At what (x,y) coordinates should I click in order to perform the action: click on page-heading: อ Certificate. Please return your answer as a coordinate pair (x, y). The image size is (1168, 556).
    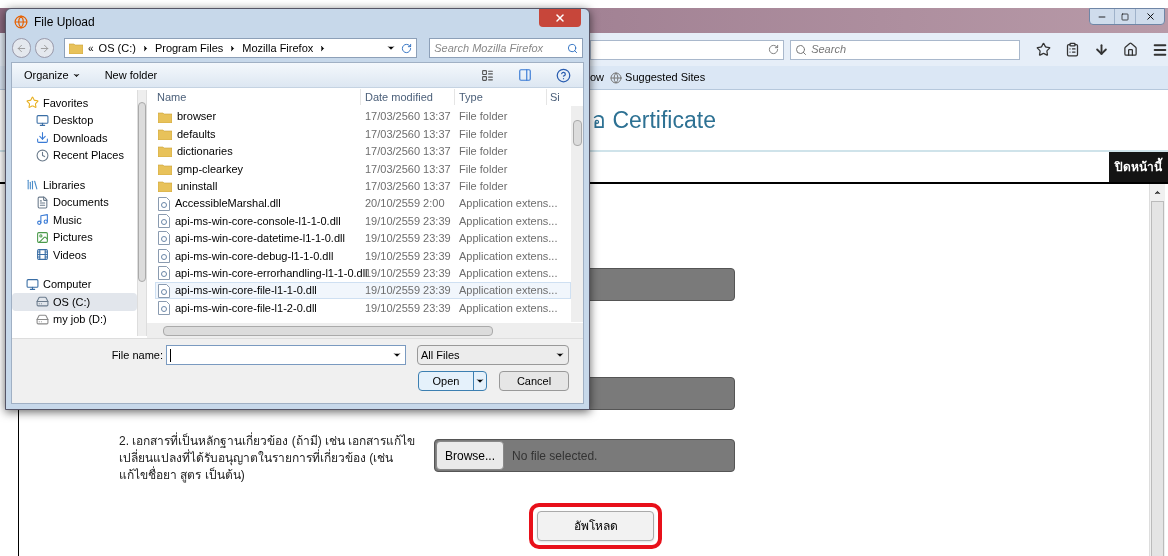
    Looking at the image, I should click on (654, 120).